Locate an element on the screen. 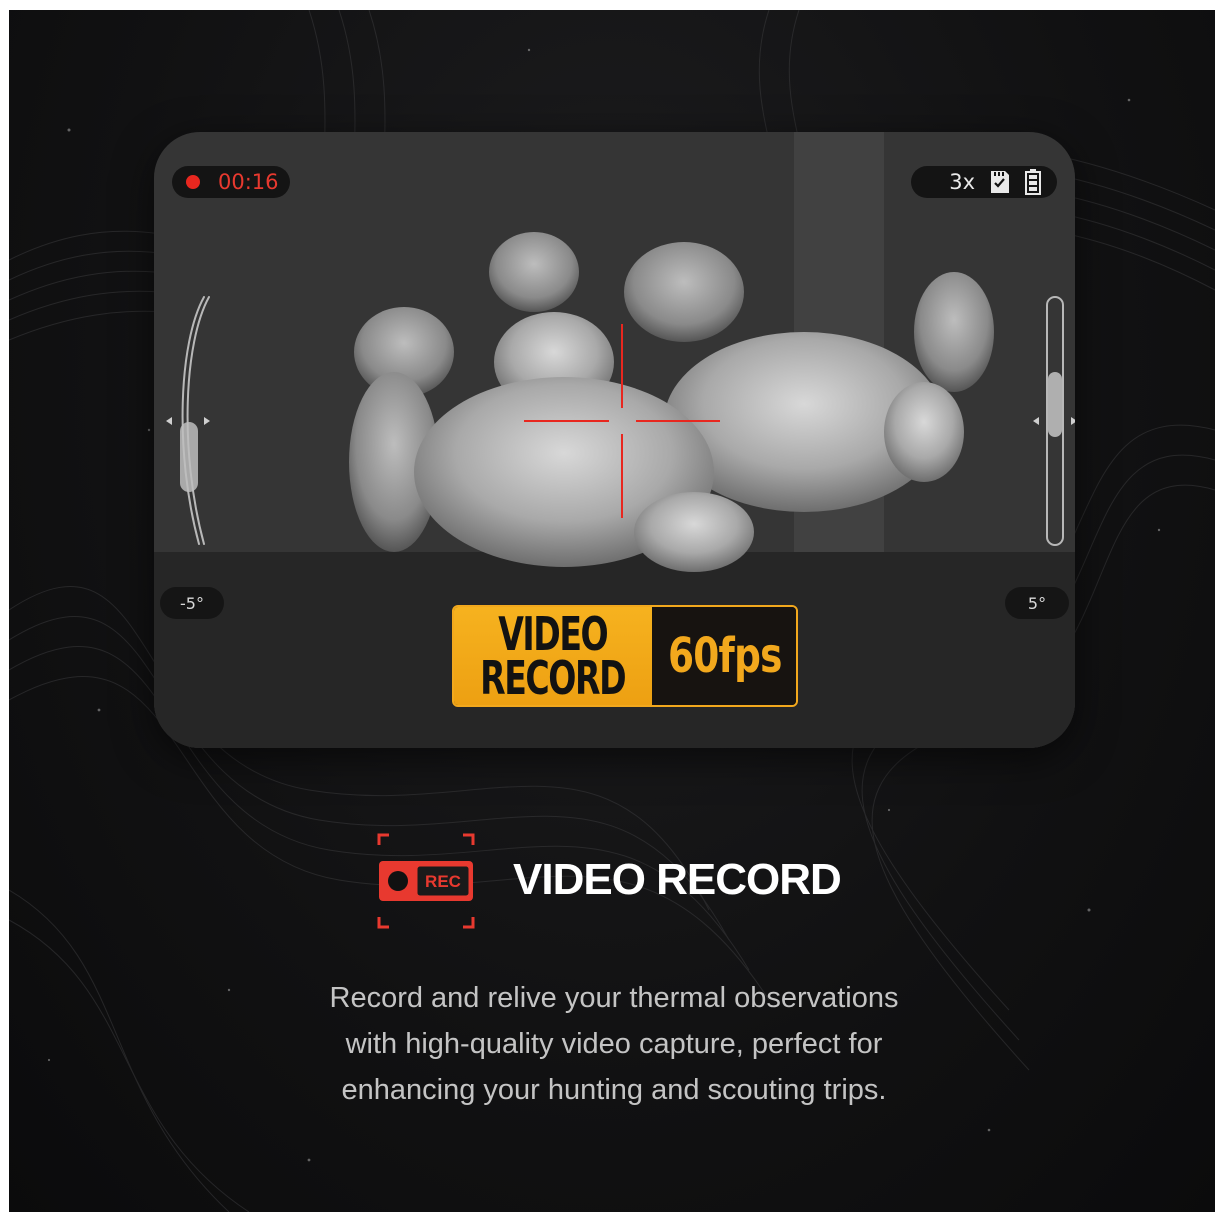 The width and height of the screenshot is (1216, 1213). badge-fps-box: 60fps is located at coordinates (724, 656).